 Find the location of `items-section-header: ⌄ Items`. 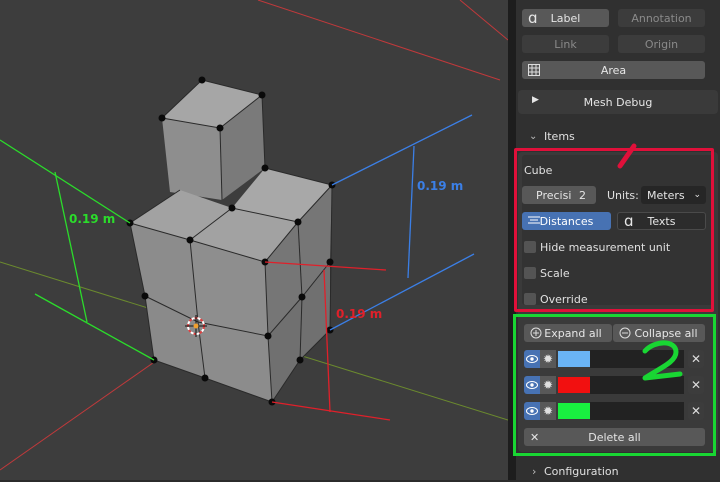

items-section-header: ⌄ Items is located at coordinates (618, 136).